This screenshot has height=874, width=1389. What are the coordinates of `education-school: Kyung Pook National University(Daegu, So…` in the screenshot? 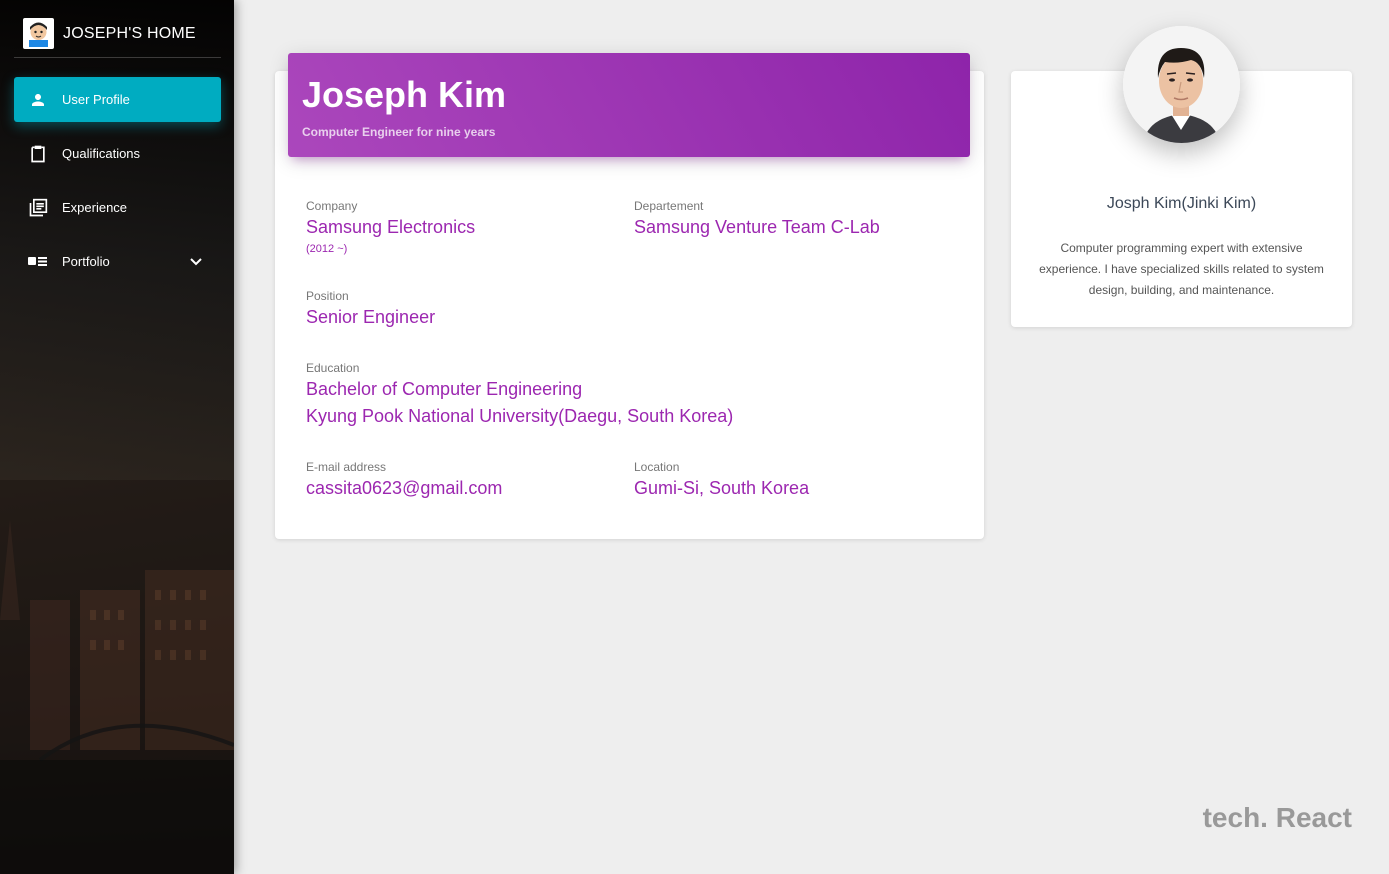 It's located at (520, 416).